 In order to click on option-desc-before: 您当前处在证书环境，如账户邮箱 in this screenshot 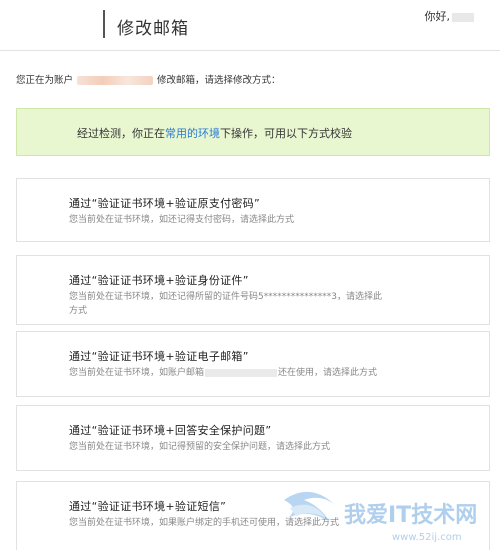, I will do `click(137, 373)`.